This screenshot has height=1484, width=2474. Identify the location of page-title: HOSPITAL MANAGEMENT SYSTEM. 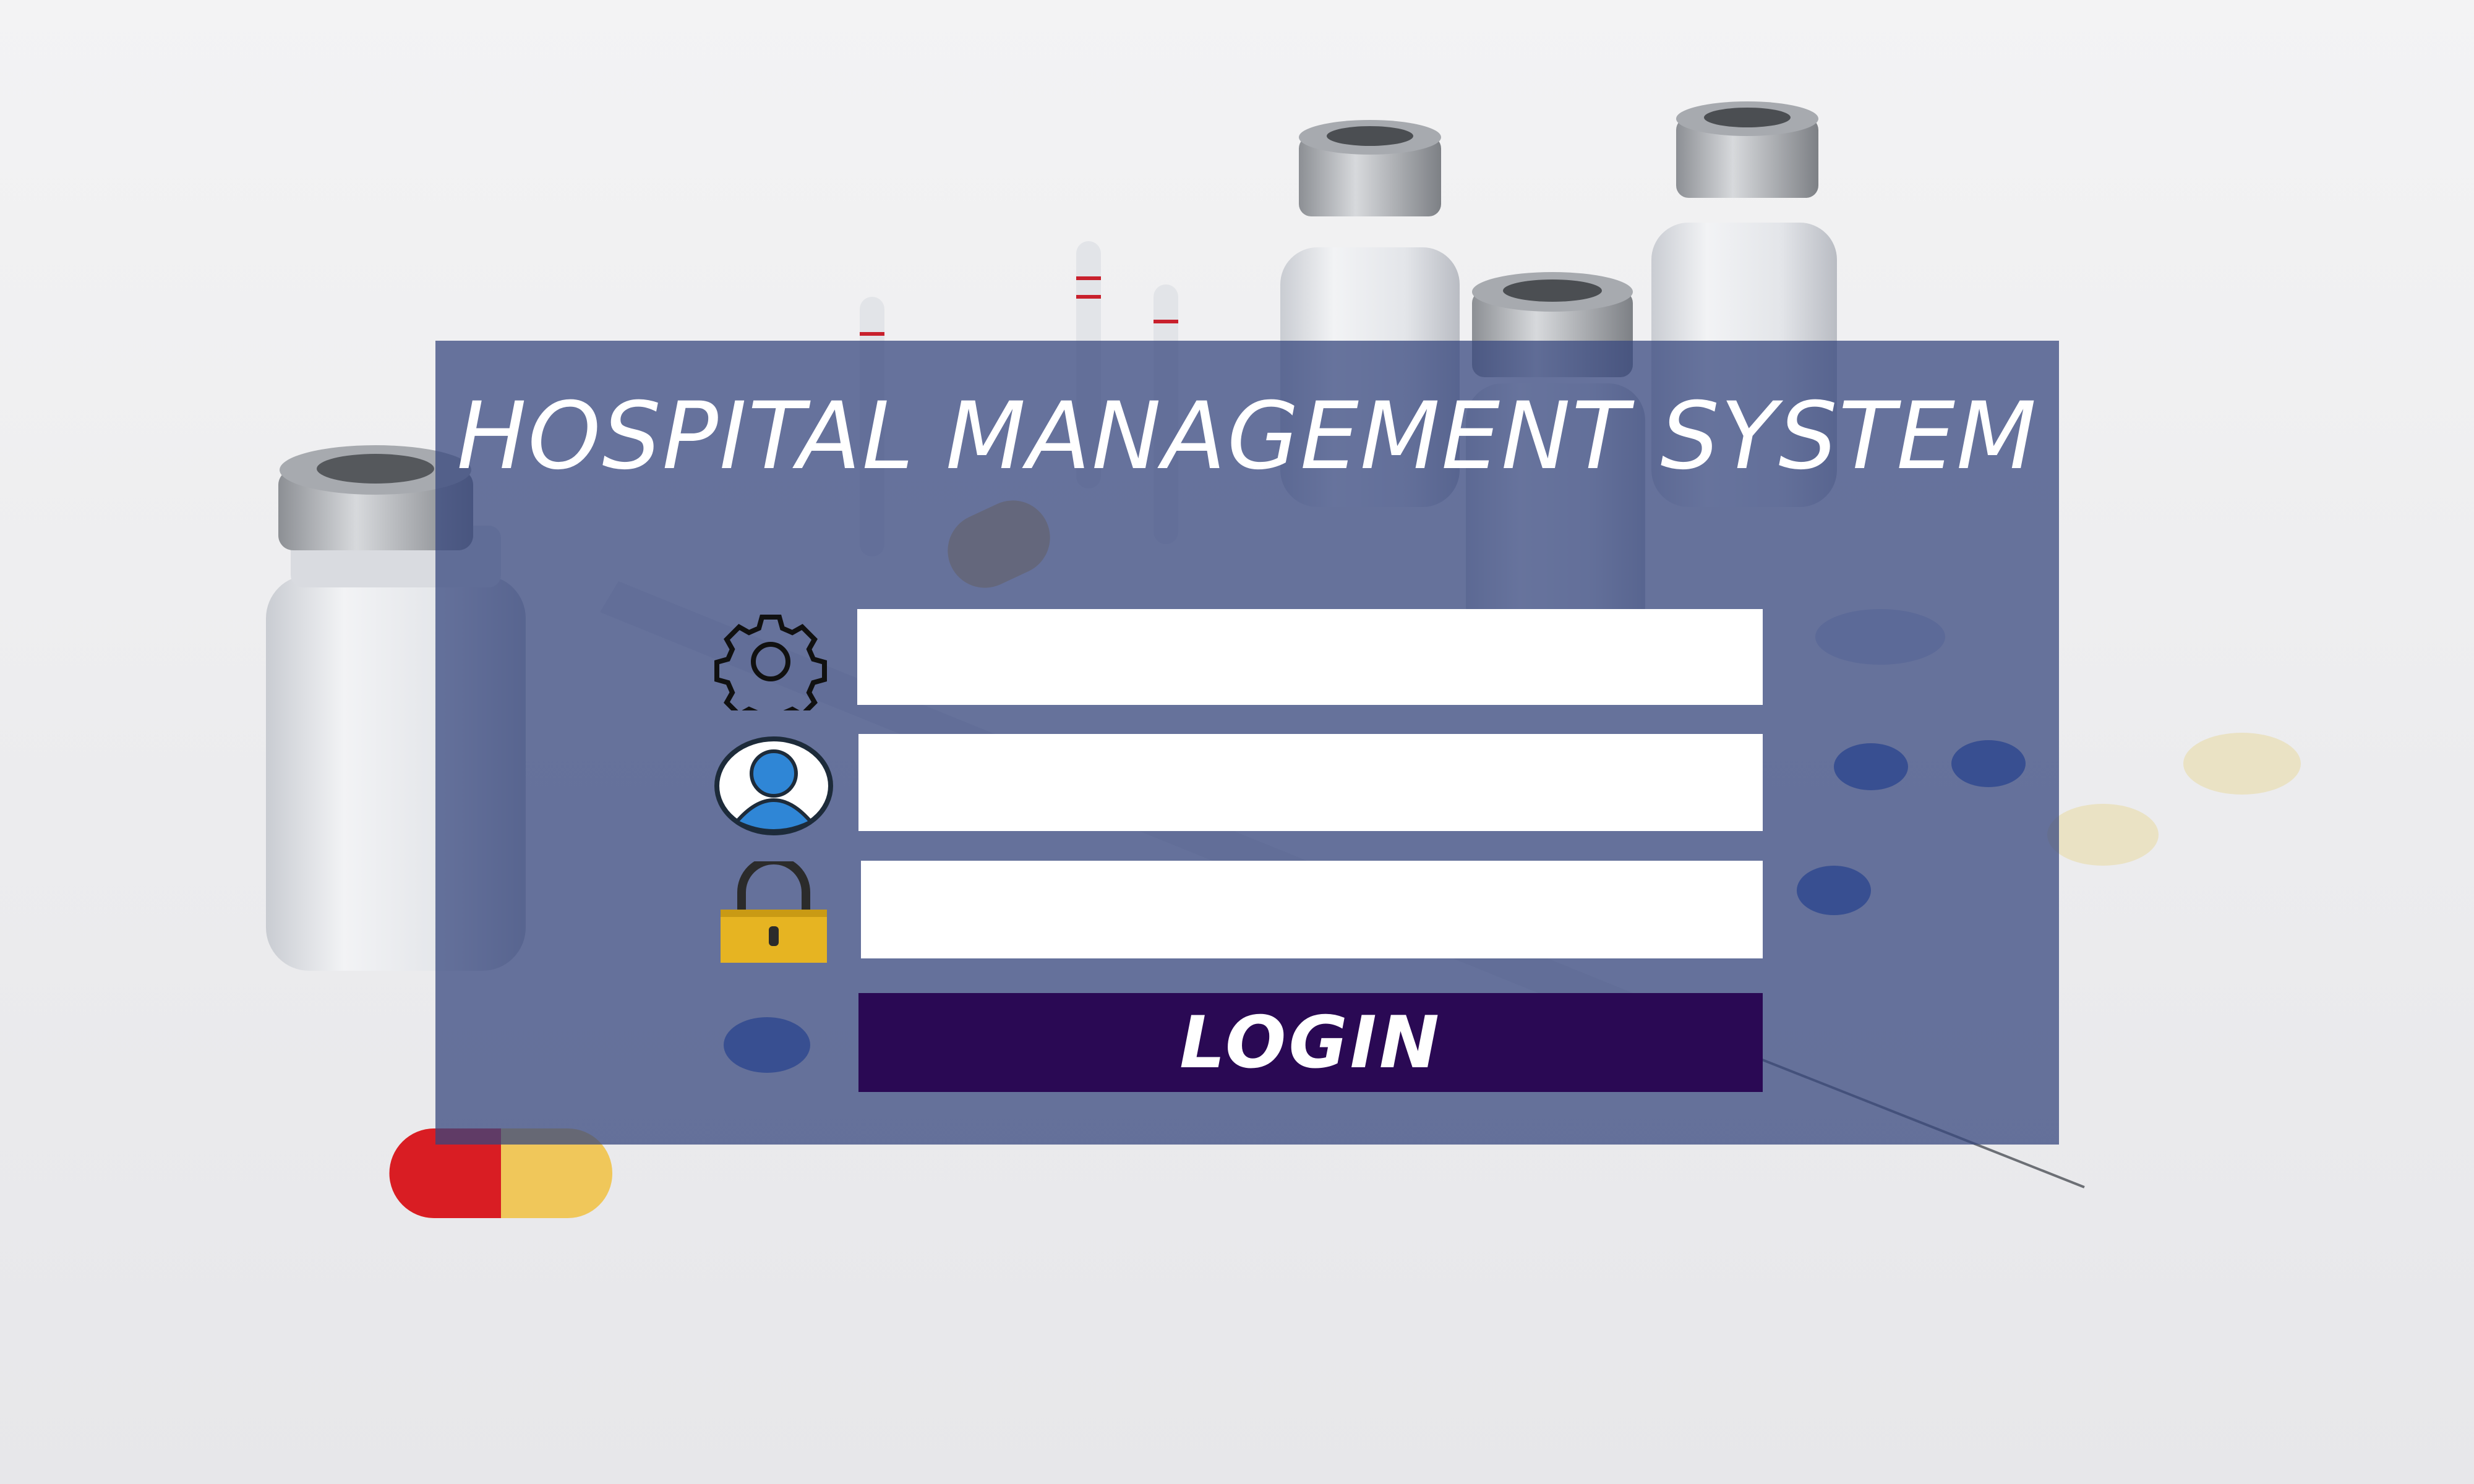
(1247, 436).